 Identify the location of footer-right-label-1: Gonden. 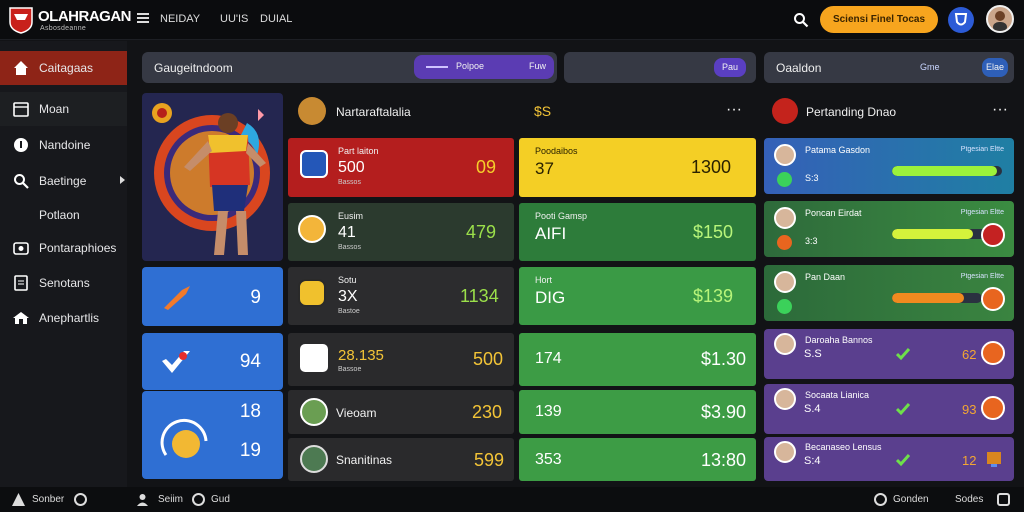
(911, 499).